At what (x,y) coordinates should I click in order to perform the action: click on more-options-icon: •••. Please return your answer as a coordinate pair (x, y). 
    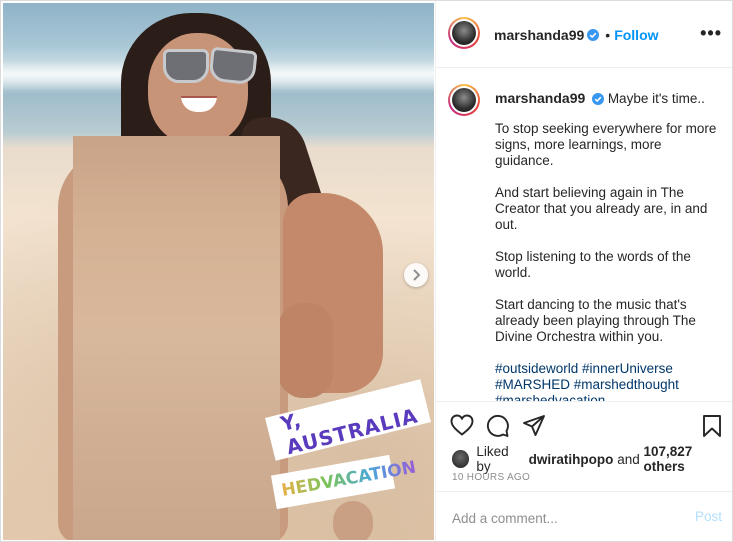
    Looking at the image, I should click on (711, 33).